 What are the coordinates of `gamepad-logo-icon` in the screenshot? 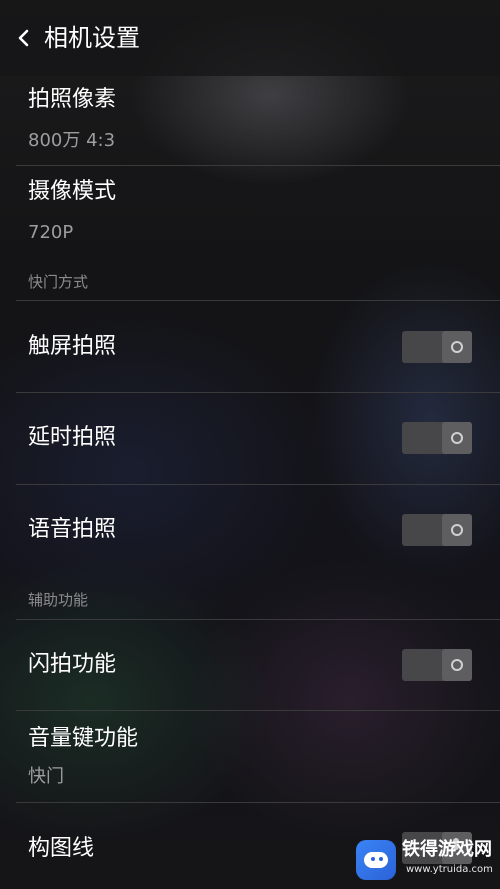 It's located at (376, 860).